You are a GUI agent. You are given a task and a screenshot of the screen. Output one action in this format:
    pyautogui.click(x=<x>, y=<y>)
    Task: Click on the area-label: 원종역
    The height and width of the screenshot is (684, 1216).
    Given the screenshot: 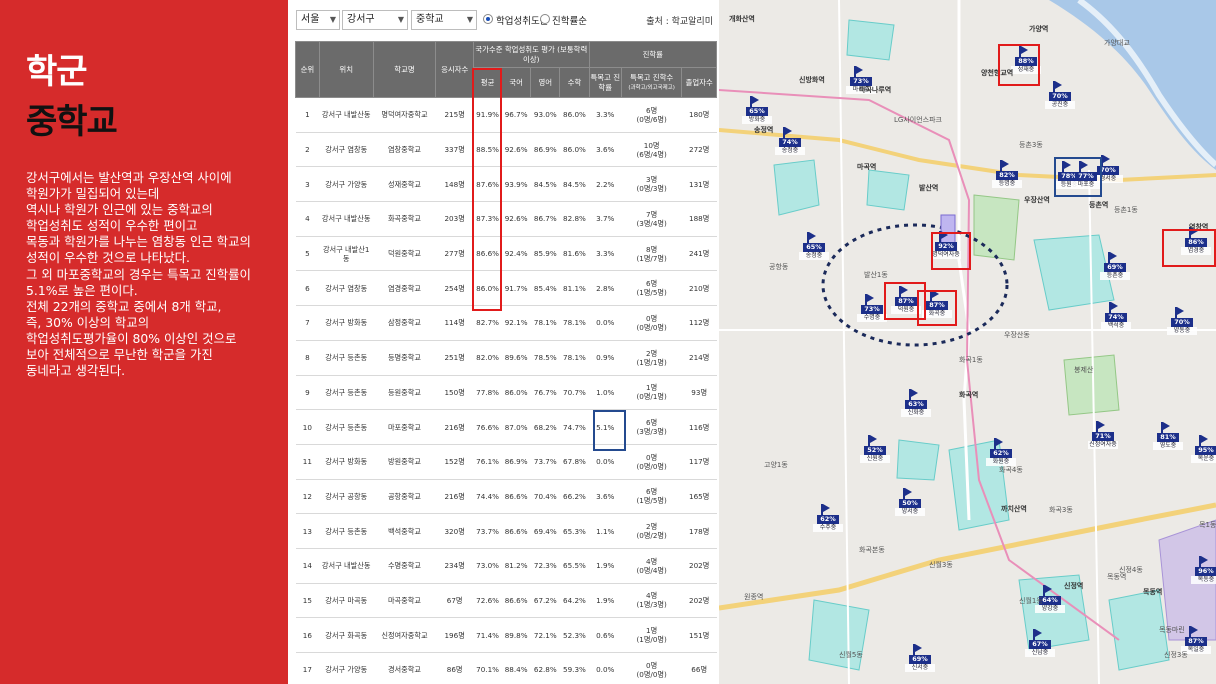 What is the action you would take?
    pyautogui.click(x=754, y=597)
    